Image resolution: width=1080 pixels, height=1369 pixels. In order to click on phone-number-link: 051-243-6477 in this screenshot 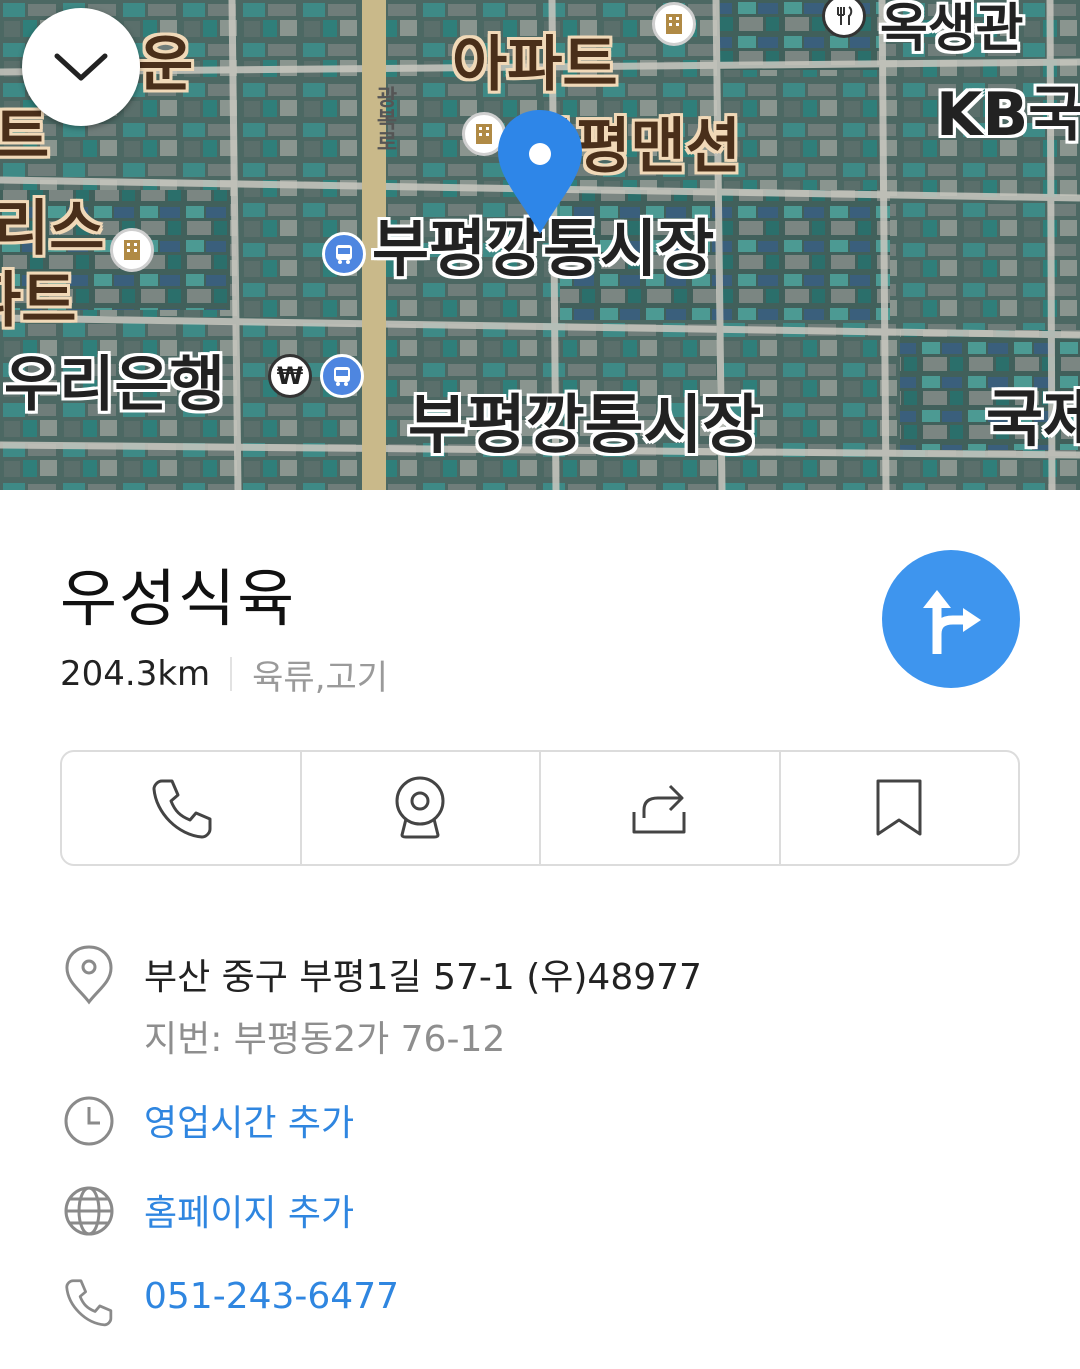, I will do `click(271, 1296)`.